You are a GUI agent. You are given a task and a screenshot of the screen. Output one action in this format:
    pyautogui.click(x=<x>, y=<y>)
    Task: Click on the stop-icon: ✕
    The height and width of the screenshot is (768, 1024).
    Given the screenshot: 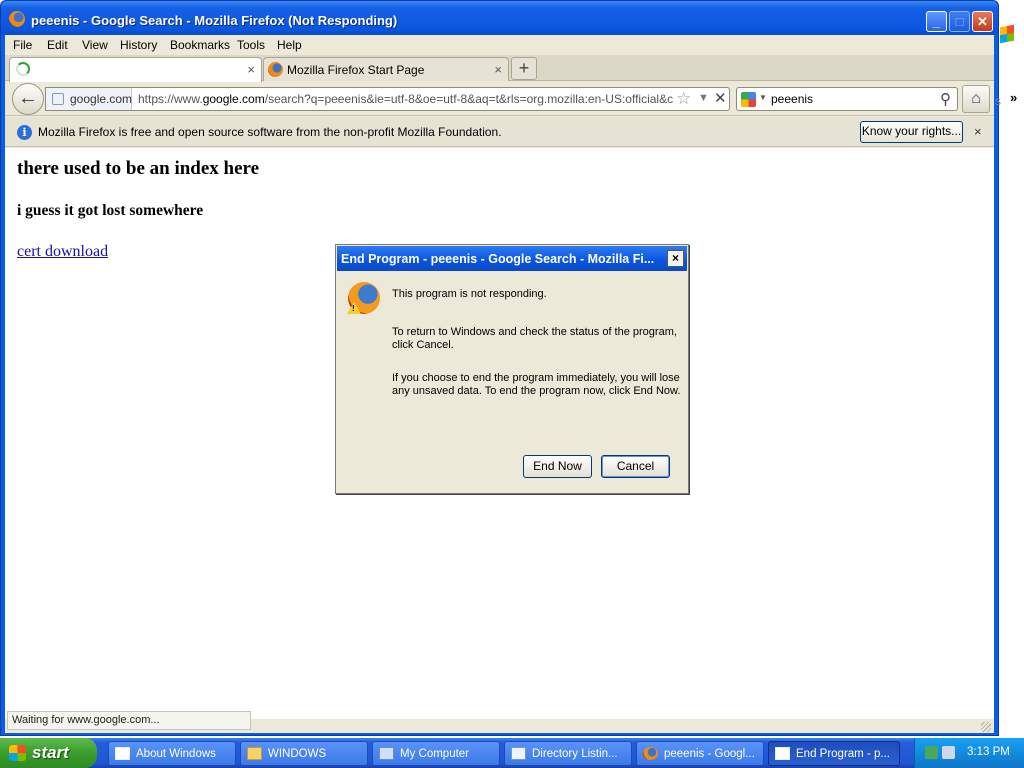 What is the action you would take?
    pyautogui.click(x=720, y=98)
    